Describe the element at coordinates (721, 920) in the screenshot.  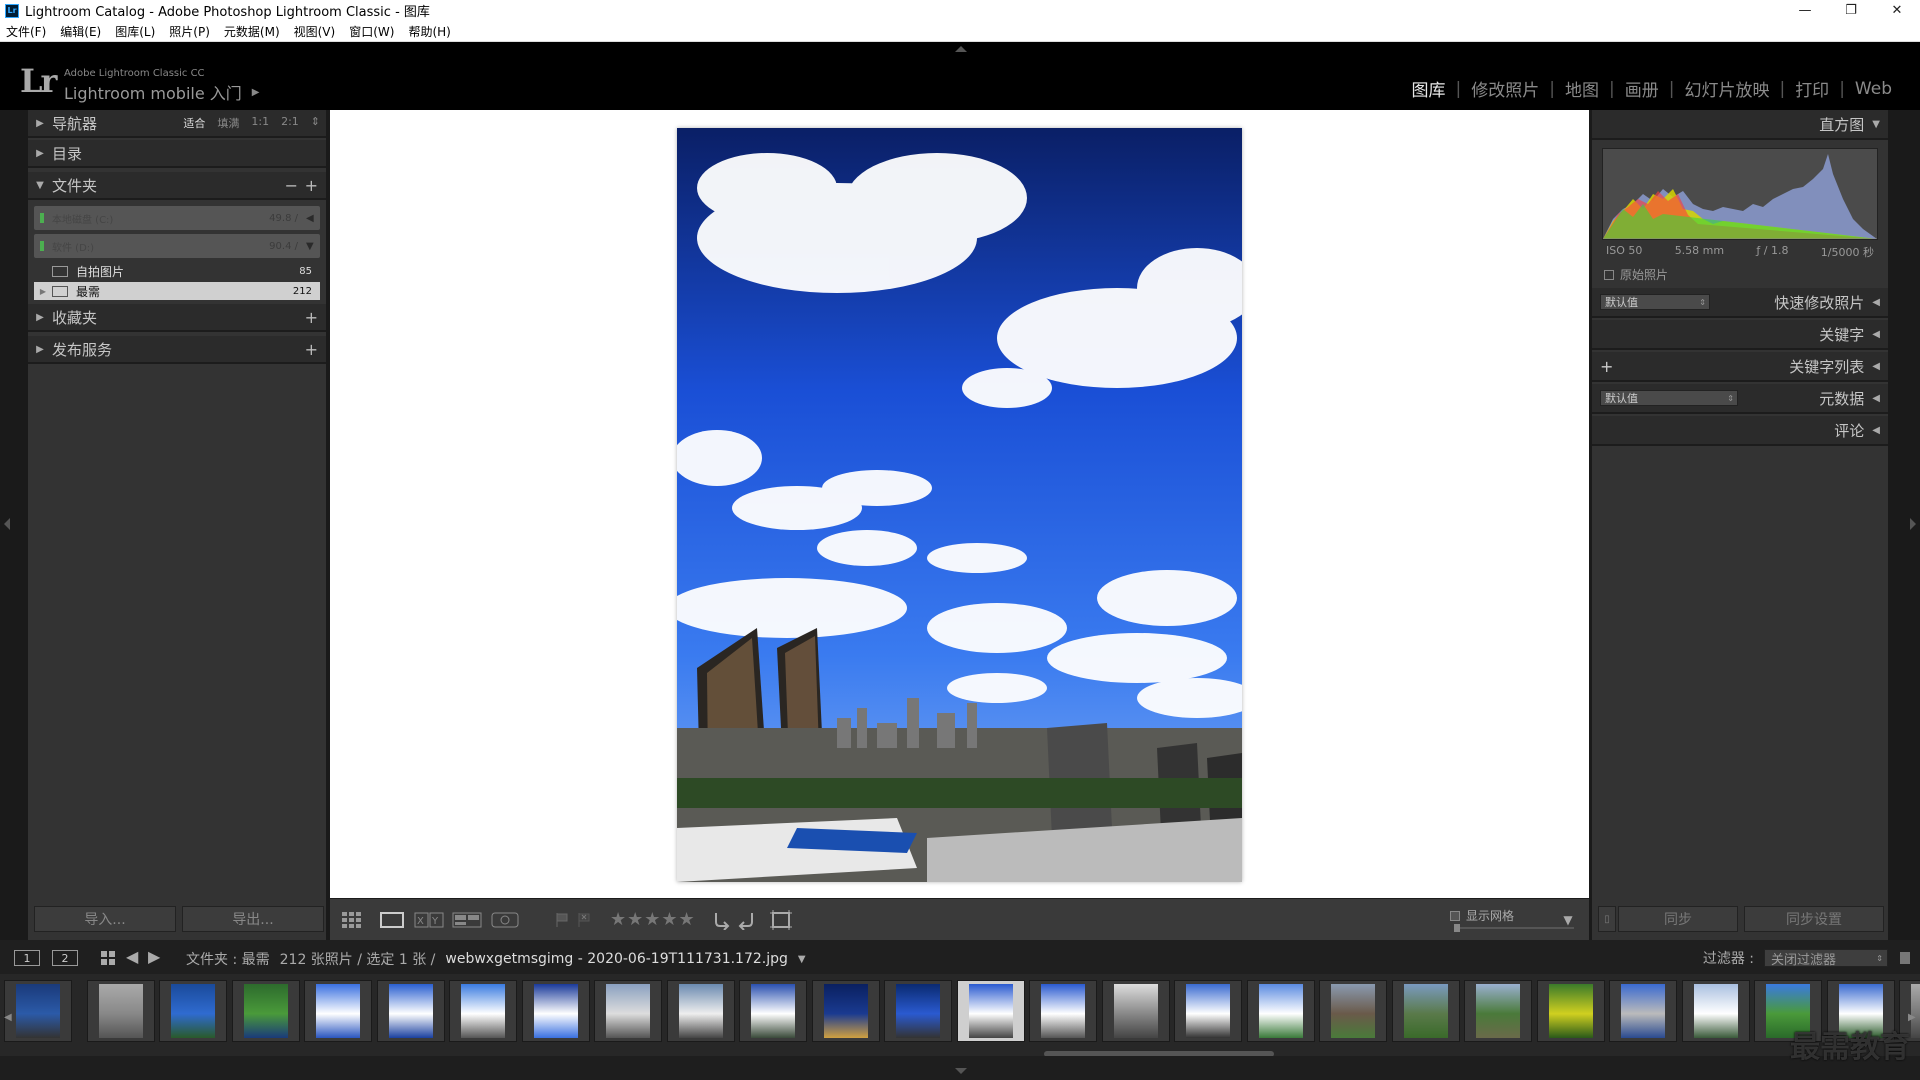
I see `rotate-left-icon` at that location.